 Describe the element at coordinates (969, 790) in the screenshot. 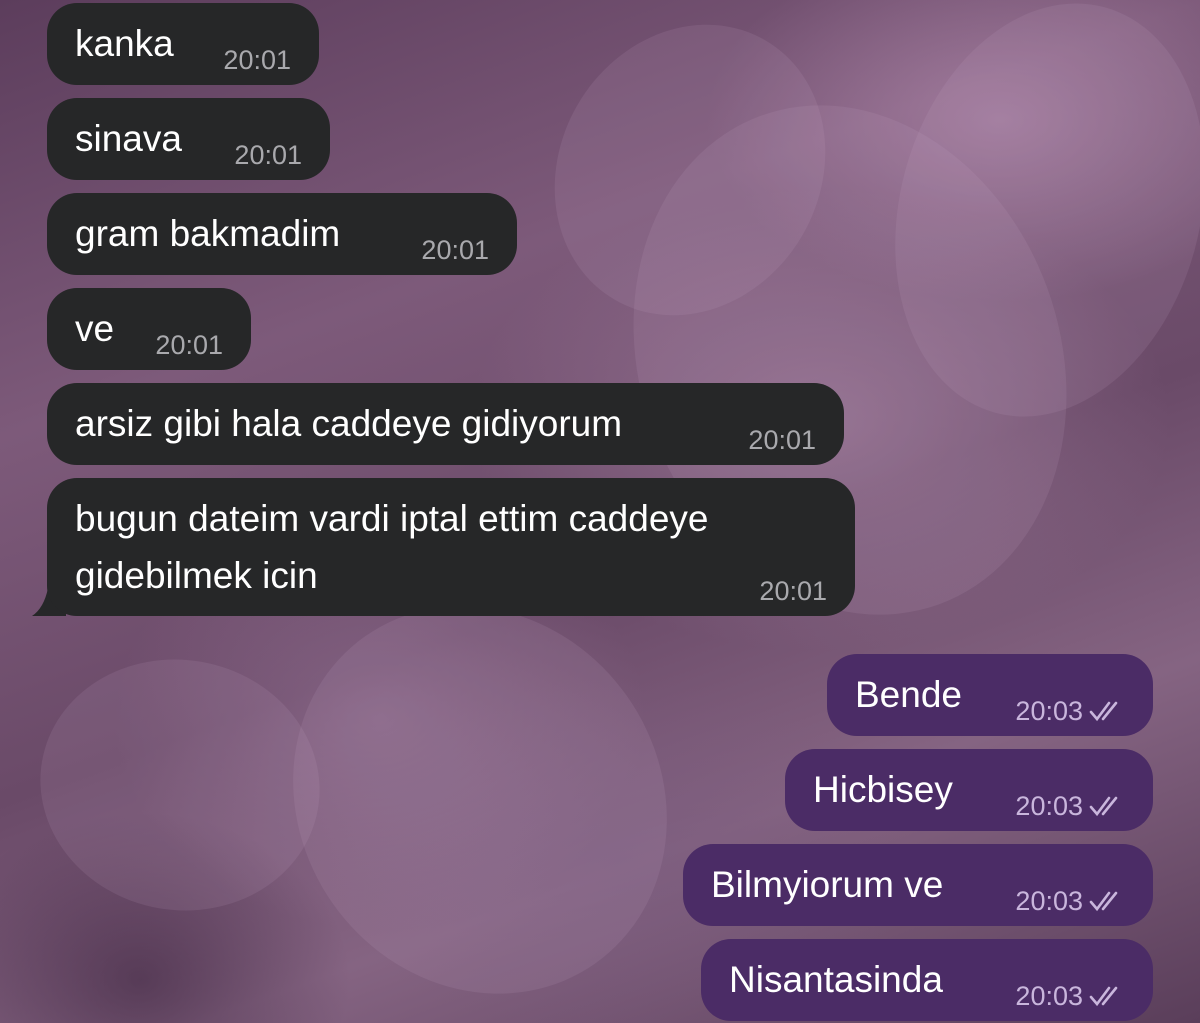

I see `outgoing-message: Hicbisey 20:03` at that location.